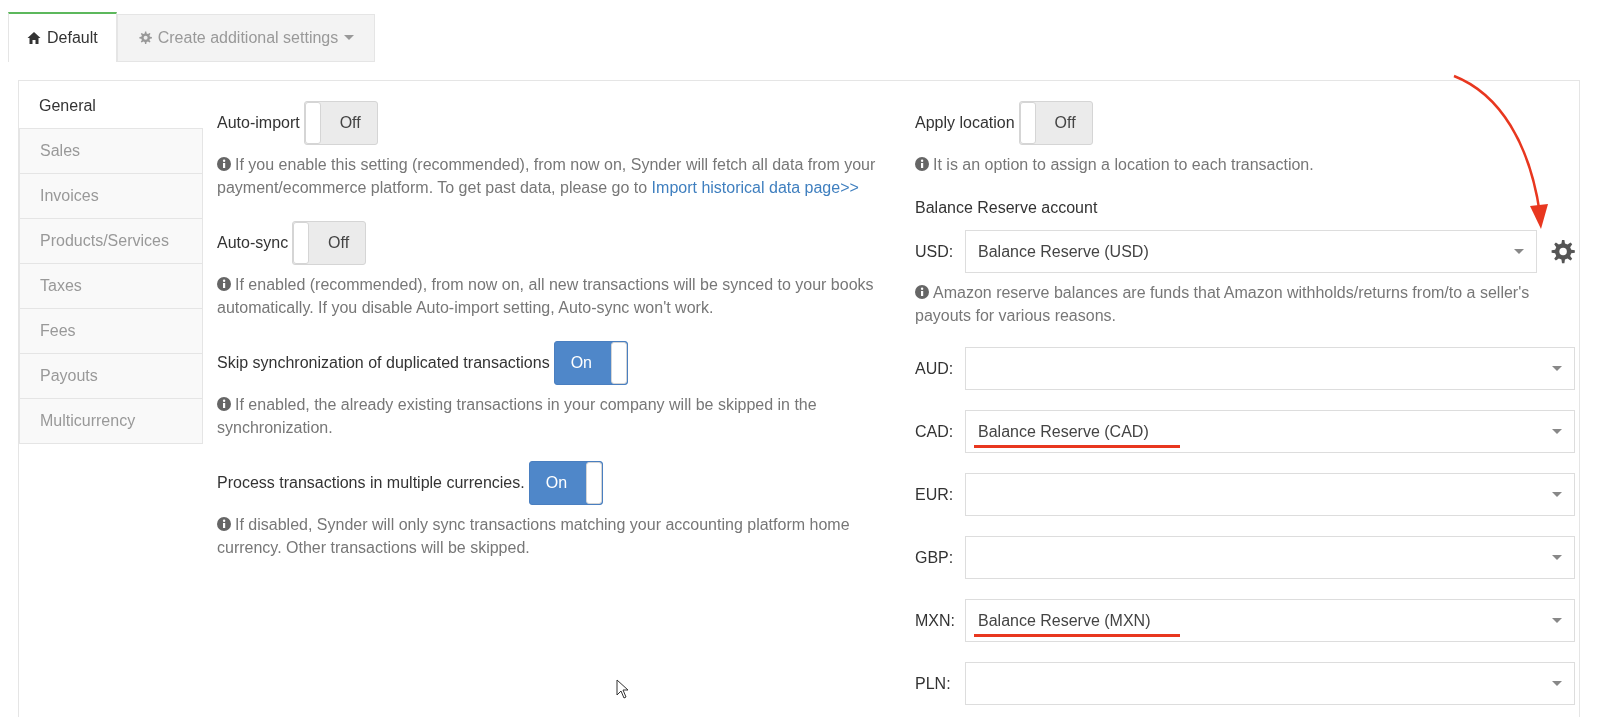  Describe the element at coordinates (623, 689) in the screenshot. I see `mouse-cursor-icon` at that location.